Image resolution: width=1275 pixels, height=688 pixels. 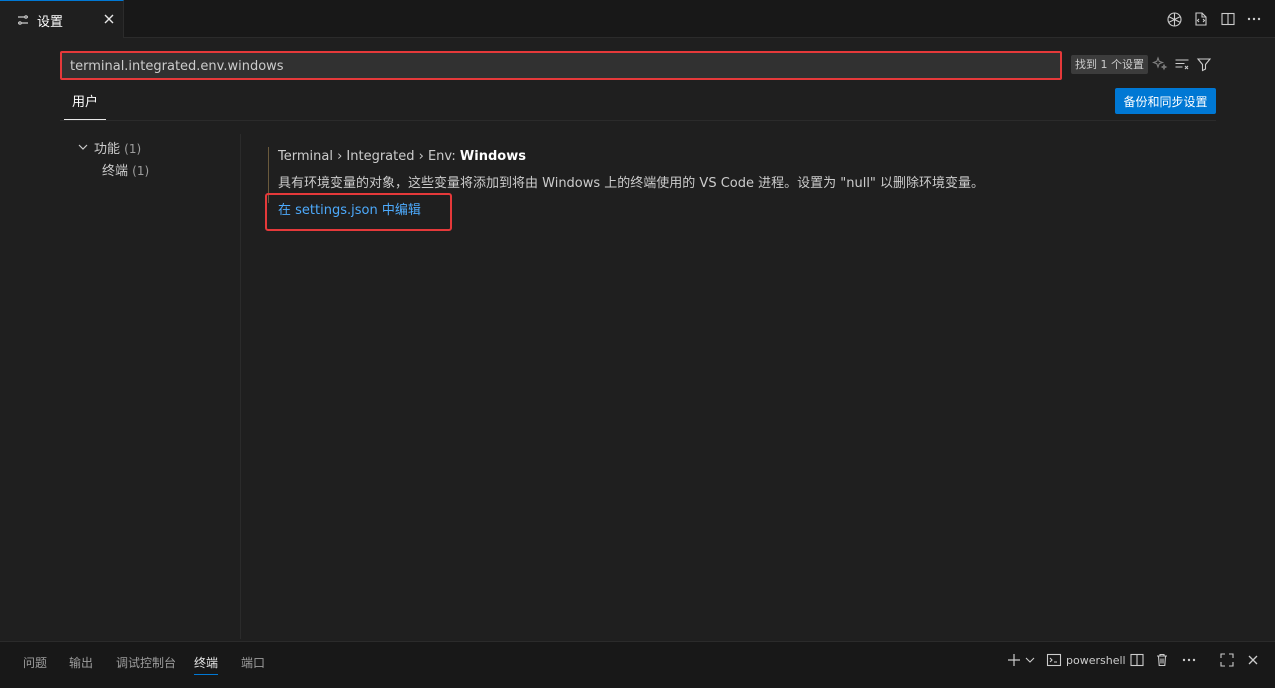 What do you see at coordinates (1165, 101) in the screenshot?
I see `backup-and-sync-button: 备份和同步设置` at bounding box center [1165, 101].